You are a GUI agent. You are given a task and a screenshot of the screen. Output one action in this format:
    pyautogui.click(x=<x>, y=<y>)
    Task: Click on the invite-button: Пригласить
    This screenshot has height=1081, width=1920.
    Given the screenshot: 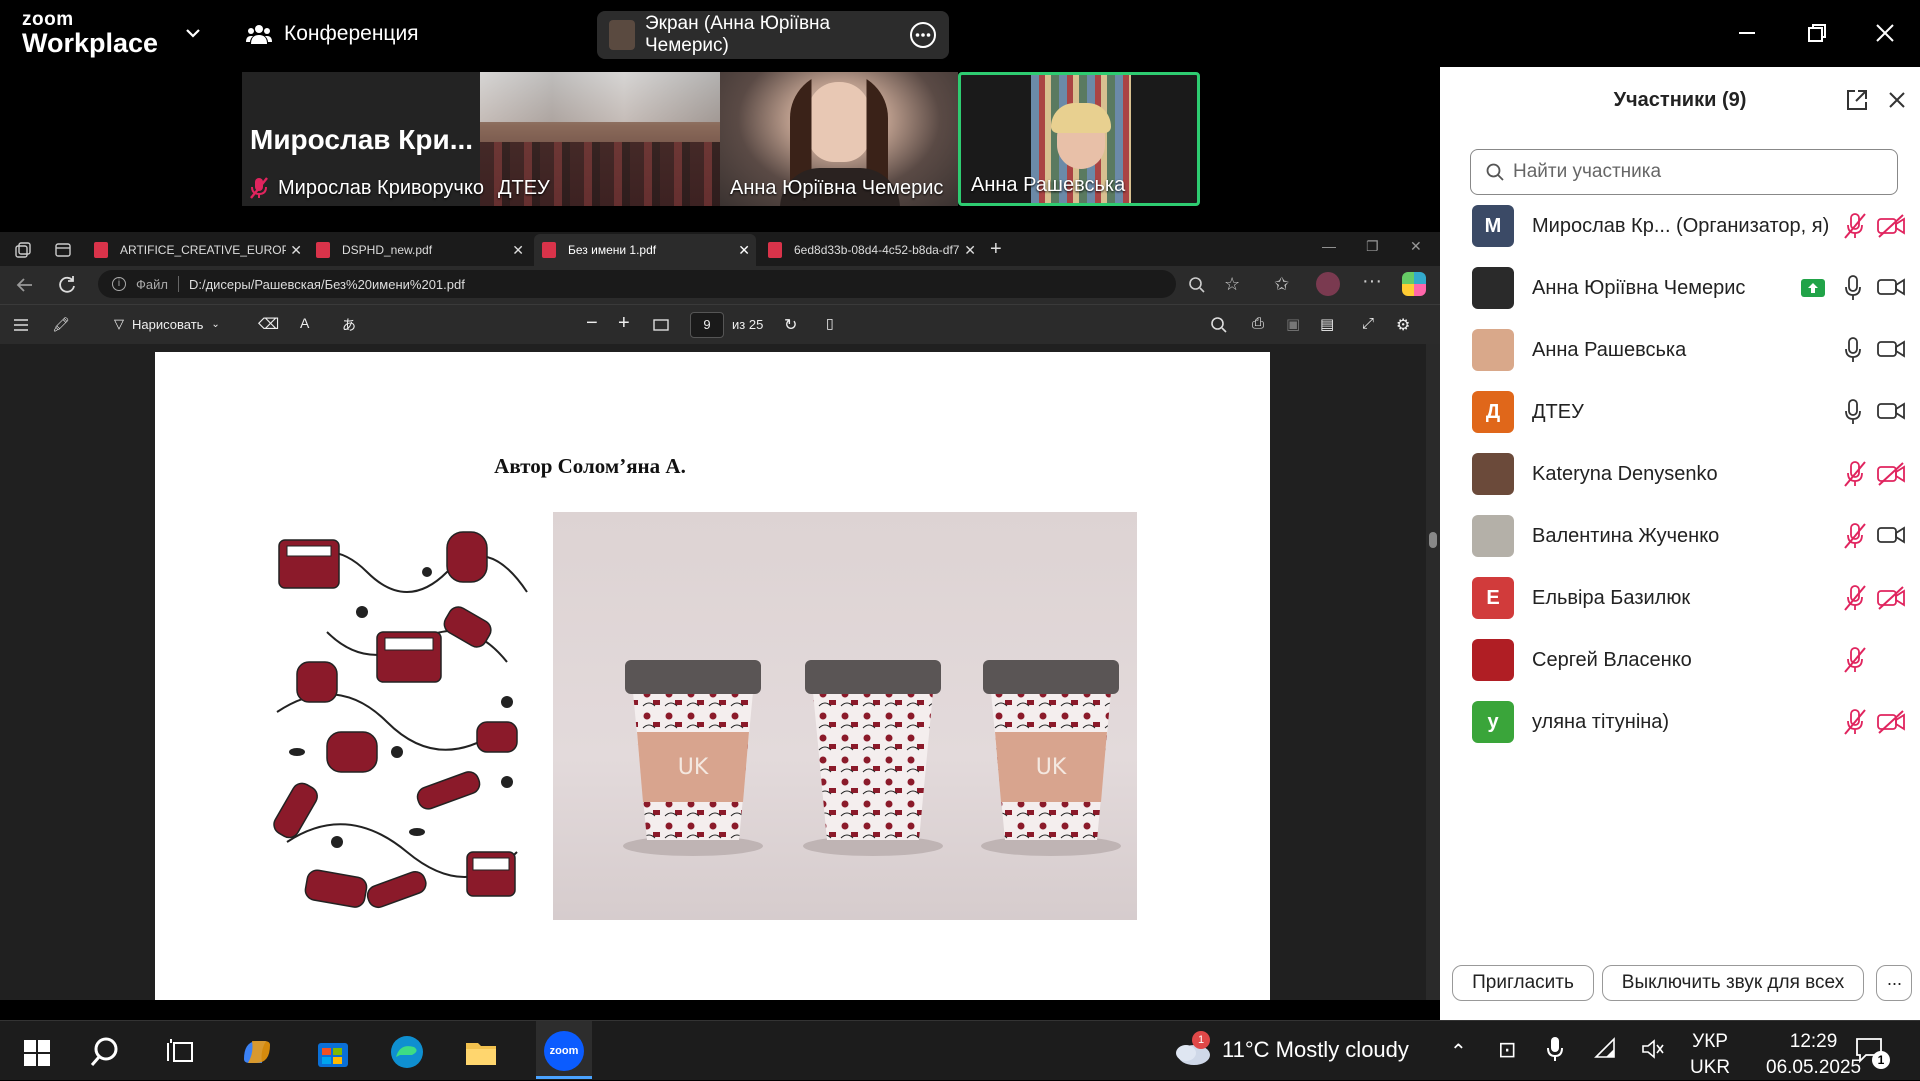 What is the action you would take?
    pyautogui.click(x=1523, y=983)
    